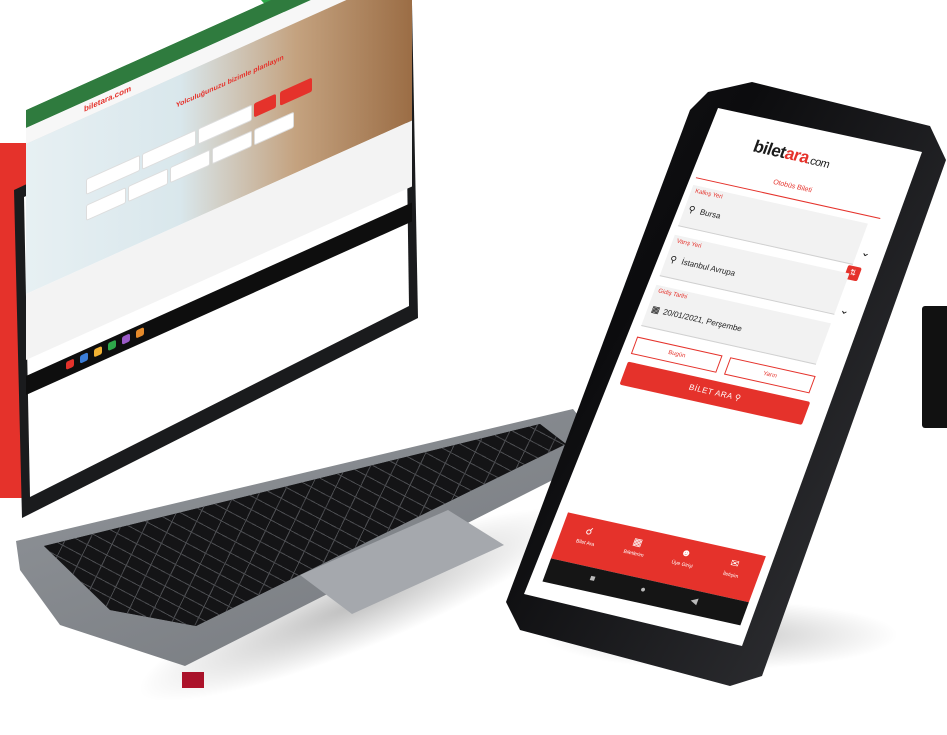 This screenshot has height=735, width=947. I want to click on departure-value: Bursa, so click(710, 214).